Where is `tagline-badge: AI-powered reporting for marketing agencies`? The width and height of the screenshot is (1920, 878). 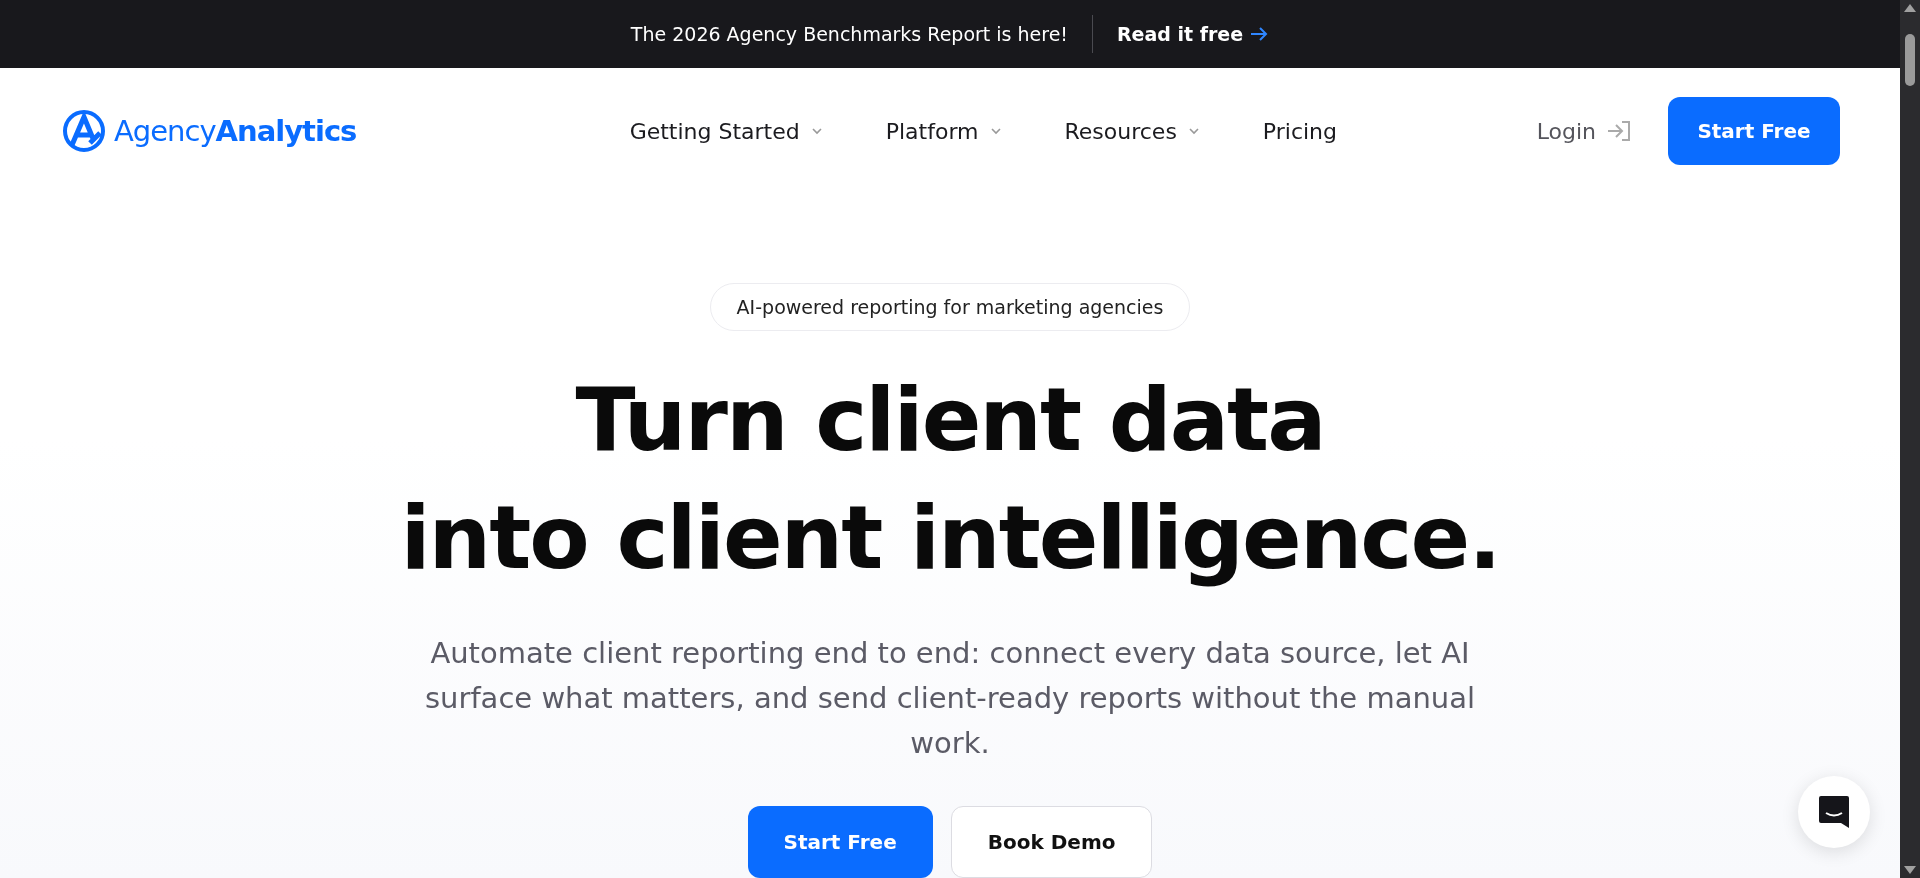
tagline-badge: AI-powered reporting for marketing agencies is located at coordinates (950, 307).